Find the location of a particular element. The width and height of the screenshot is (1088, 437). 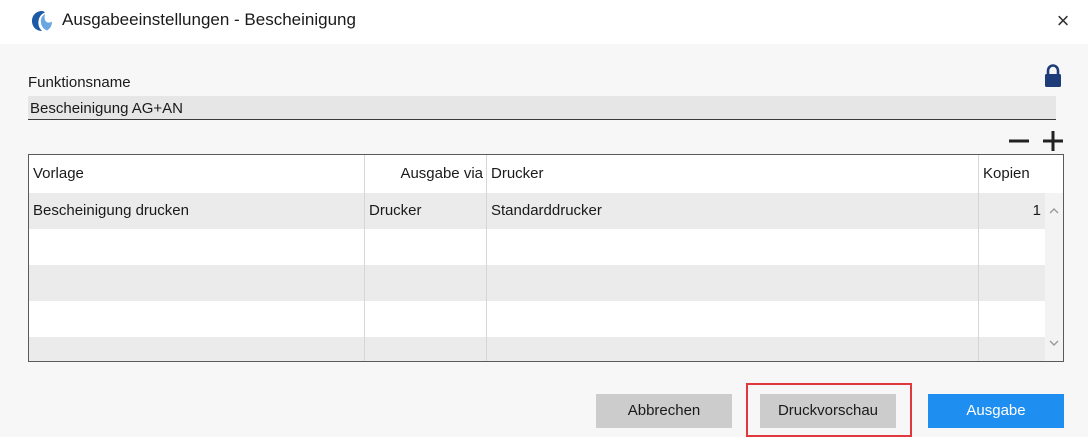

cancel-button: Abbrechen is located at coordinates (664, 411).